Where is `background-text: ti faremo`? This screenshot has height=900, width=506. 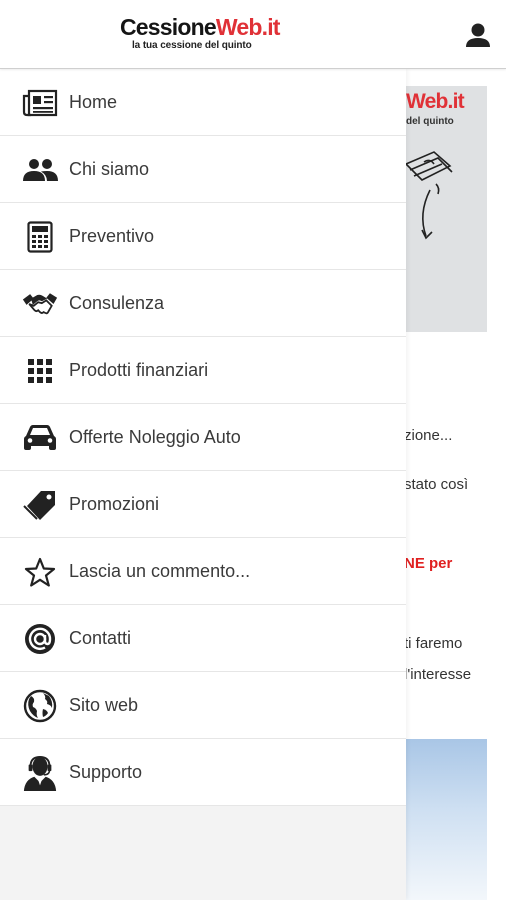 background-text: ti faremo is located at coordinates (433, 643).